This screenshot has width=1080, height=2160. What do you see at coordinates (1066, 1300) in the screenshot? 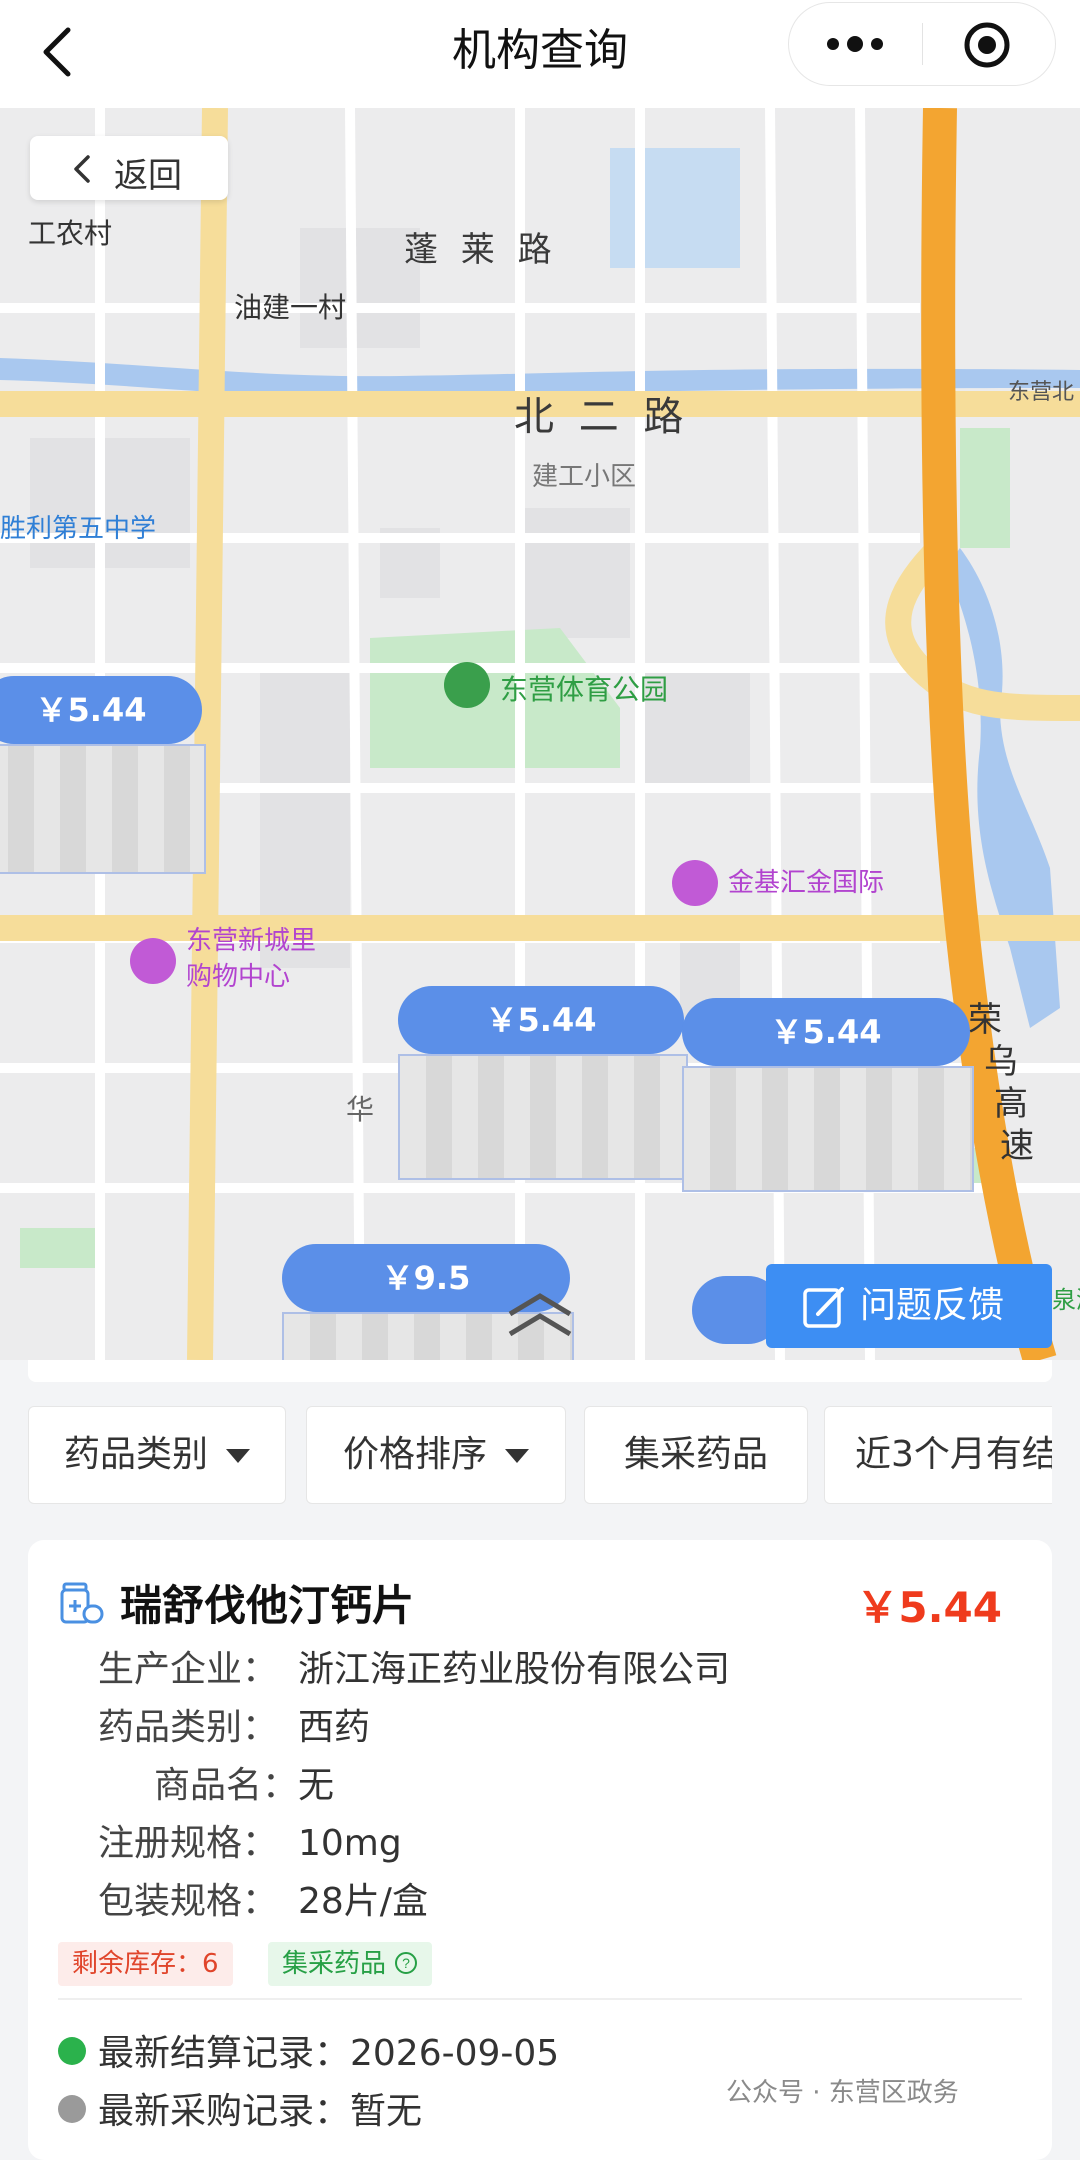
I see `map-label-quan: 泉游` at bounding box center [1066, 1300].